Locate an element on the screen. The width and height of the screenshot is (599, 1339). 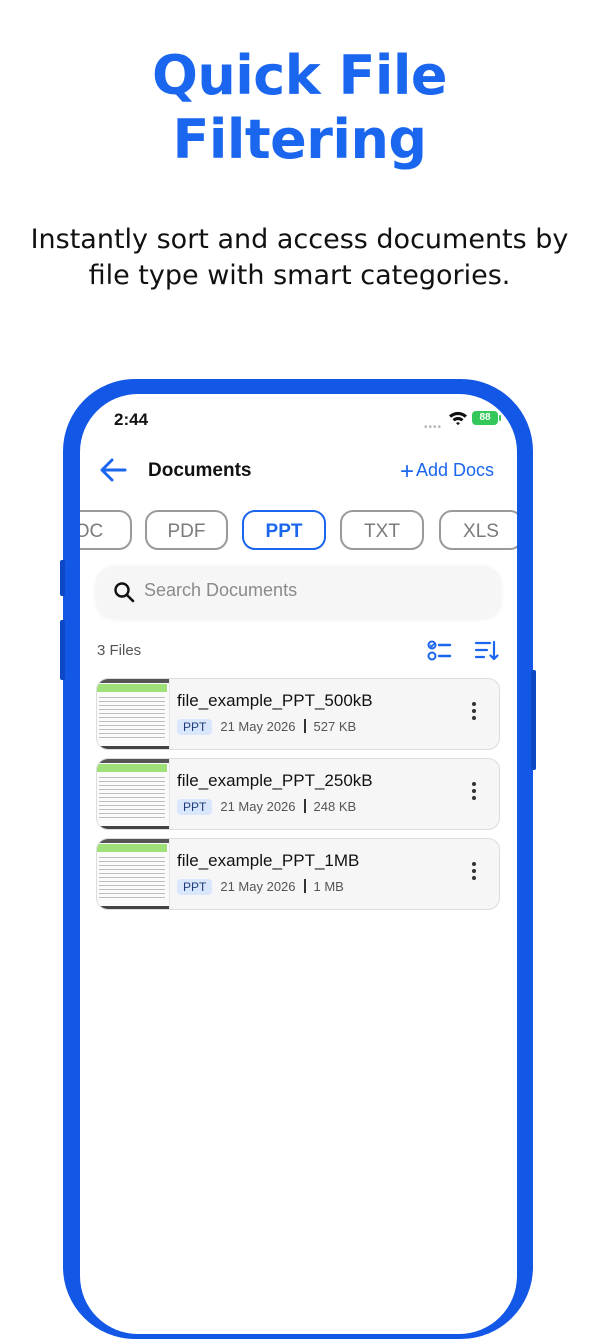
filter-chip-txt: TXT is located at coordinates (382, 530).